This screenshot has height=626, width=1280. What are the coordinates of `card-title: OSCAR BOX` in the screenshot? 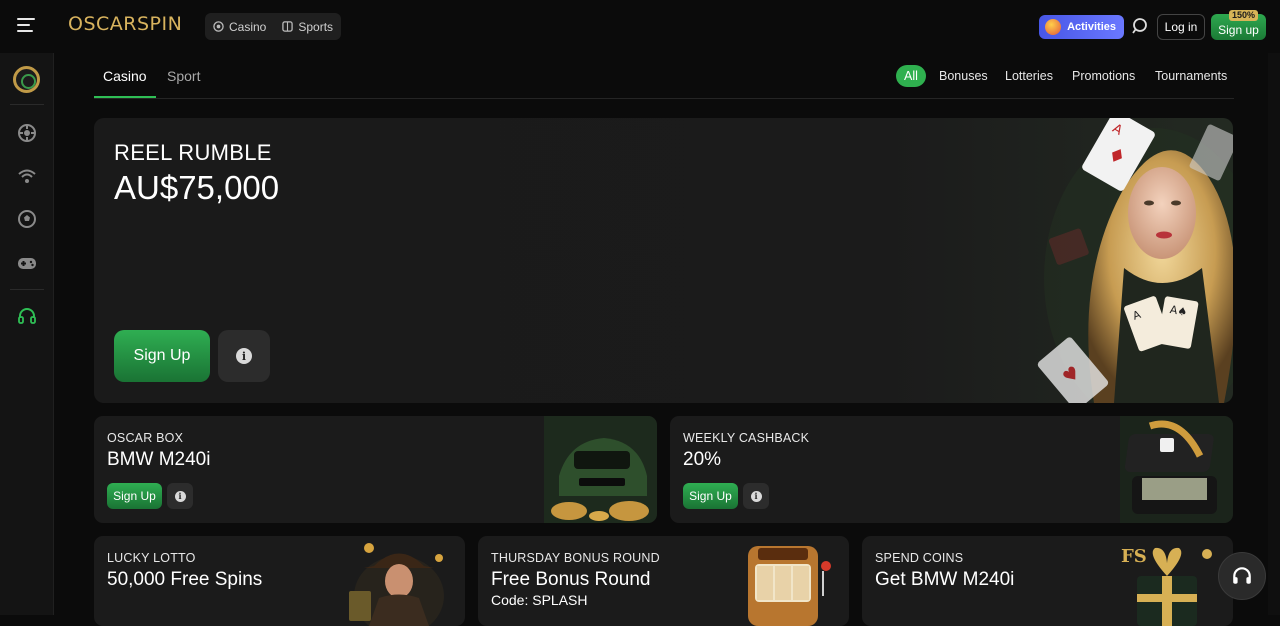 It's located at (145, 438).